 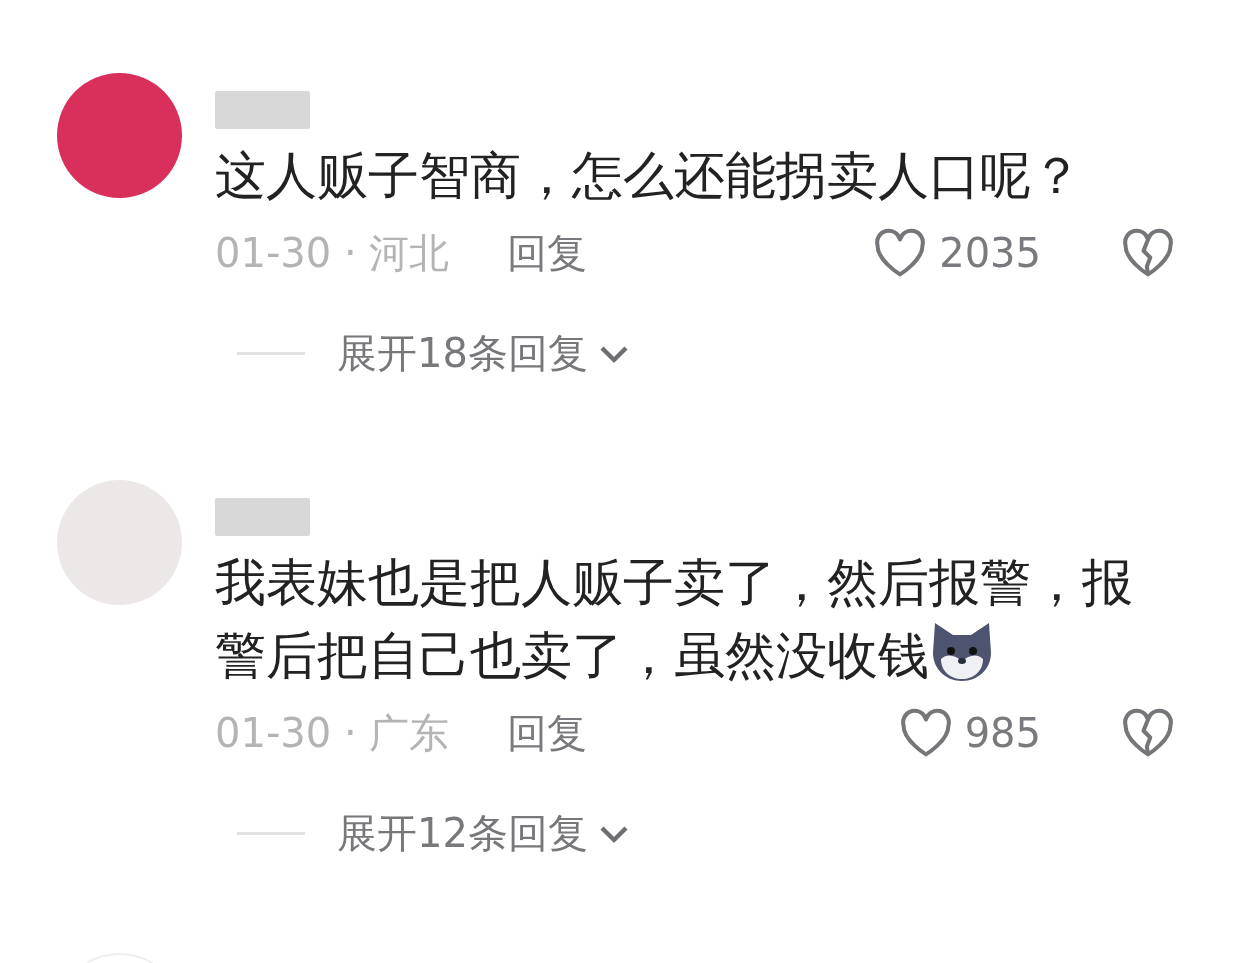 I want to click on expand-replies-button: 展开18条回复, so click(x=483, y=353).